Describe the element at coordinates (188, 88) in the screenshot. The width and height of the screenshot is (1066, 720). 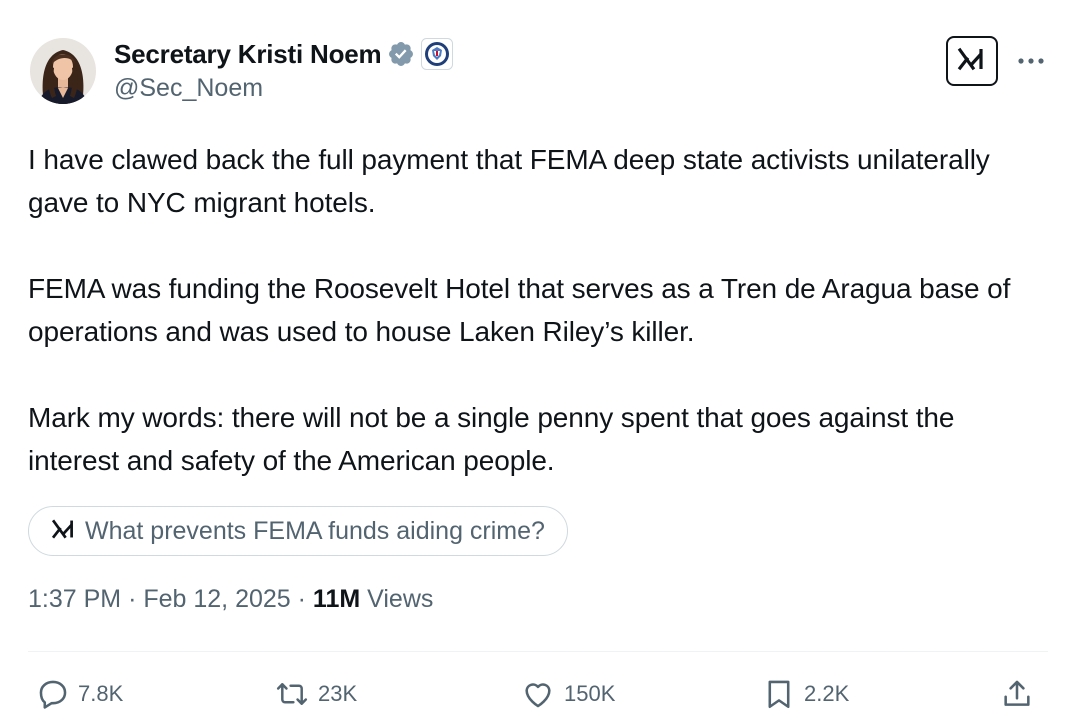
I see `author-handle: @Sec_Noem` at that location.